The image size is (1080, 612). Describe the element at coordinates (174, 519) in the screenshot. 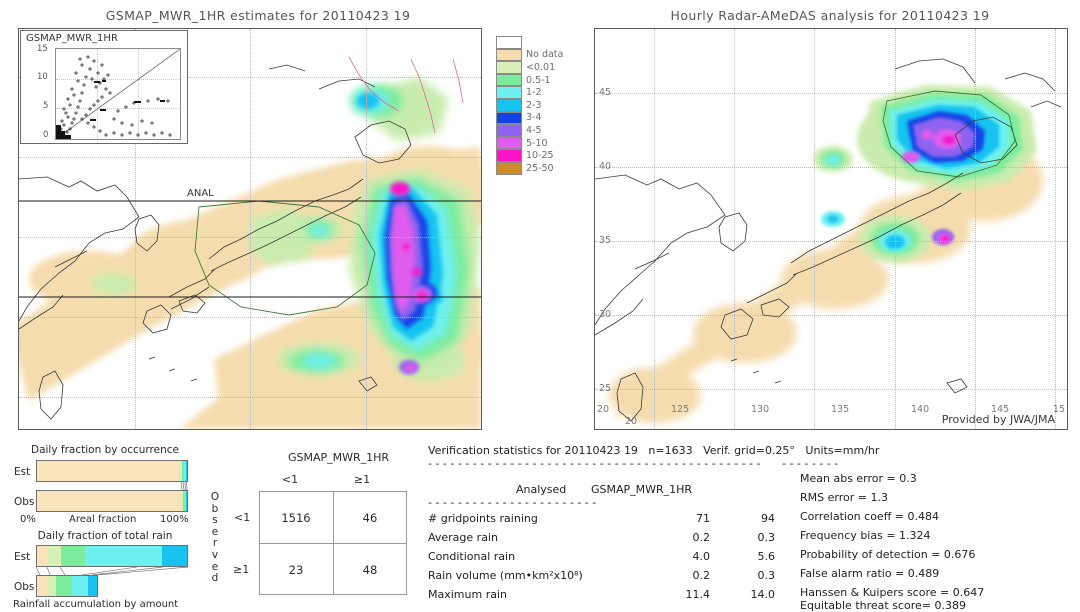

I see `occurrence-axis-right: 100%` at that location.